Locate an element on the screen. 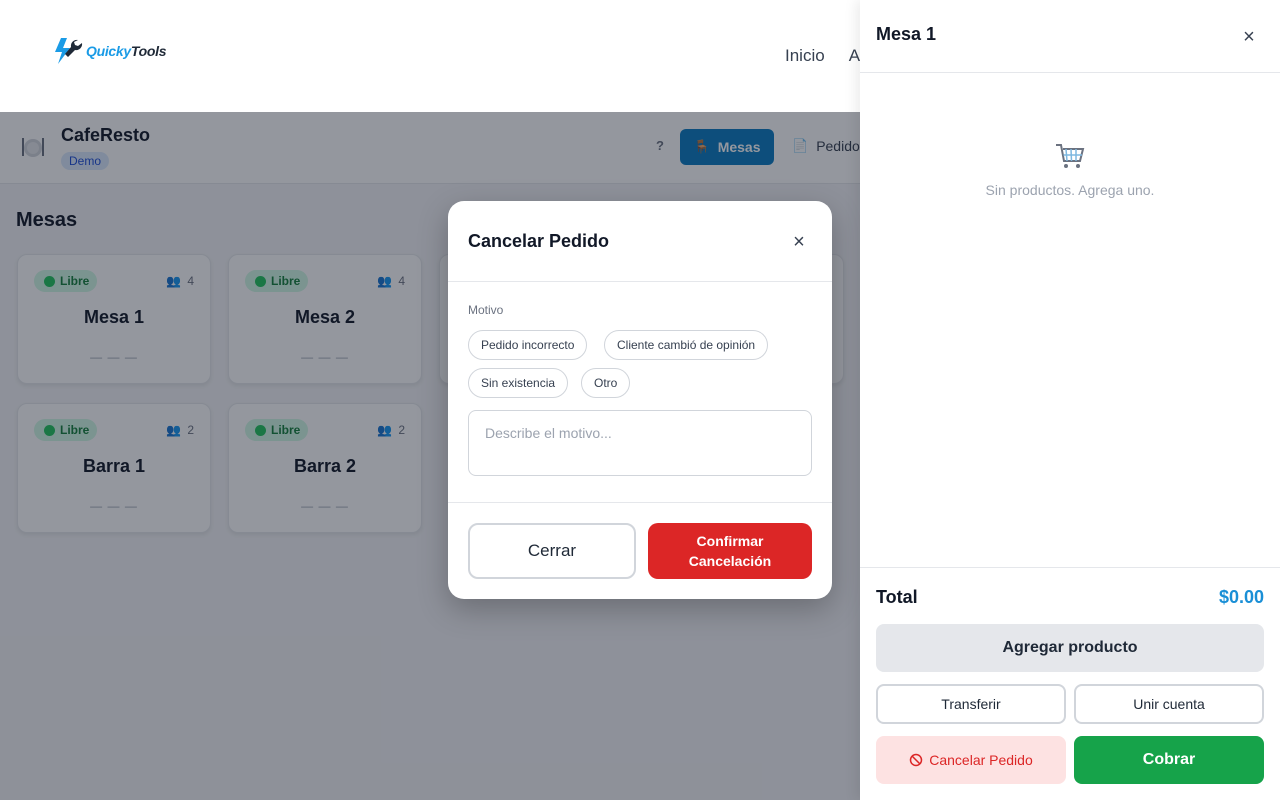  total-label: Total is located at coordinates (897, 597).